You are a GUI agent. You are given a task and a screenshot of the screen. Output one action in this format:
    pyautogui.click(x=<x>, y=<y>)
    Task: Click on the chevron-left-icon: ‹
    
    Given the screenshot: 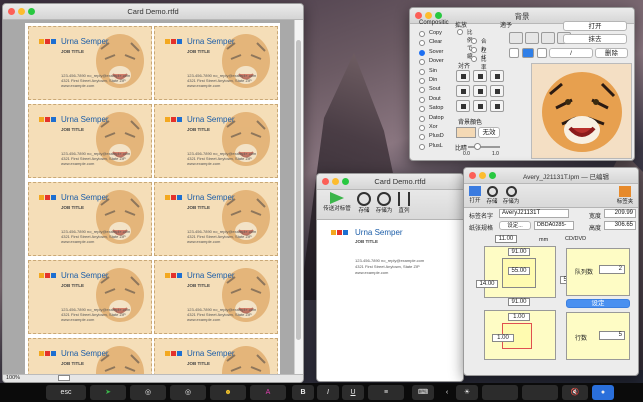 What is the action you would take?
    pyautogui.click(x=447, y=392)
    